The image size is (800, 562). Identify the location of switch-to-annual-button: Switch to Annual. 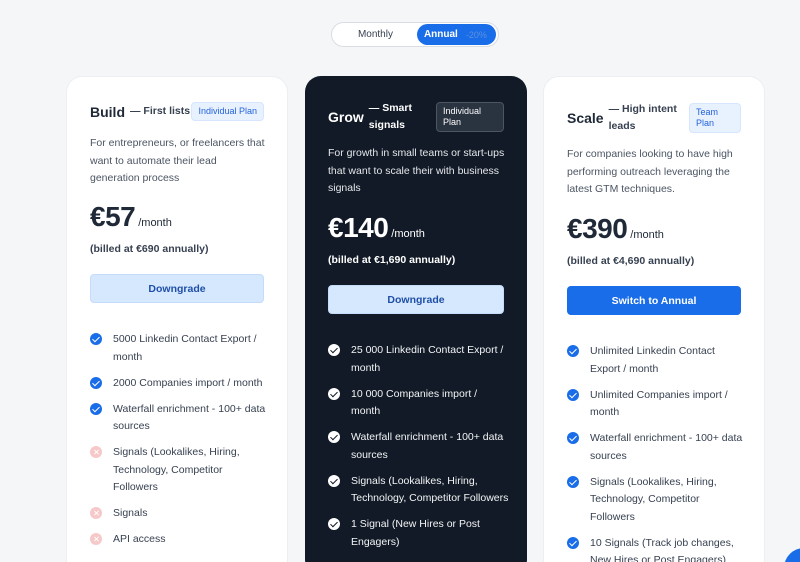
(654, 300).